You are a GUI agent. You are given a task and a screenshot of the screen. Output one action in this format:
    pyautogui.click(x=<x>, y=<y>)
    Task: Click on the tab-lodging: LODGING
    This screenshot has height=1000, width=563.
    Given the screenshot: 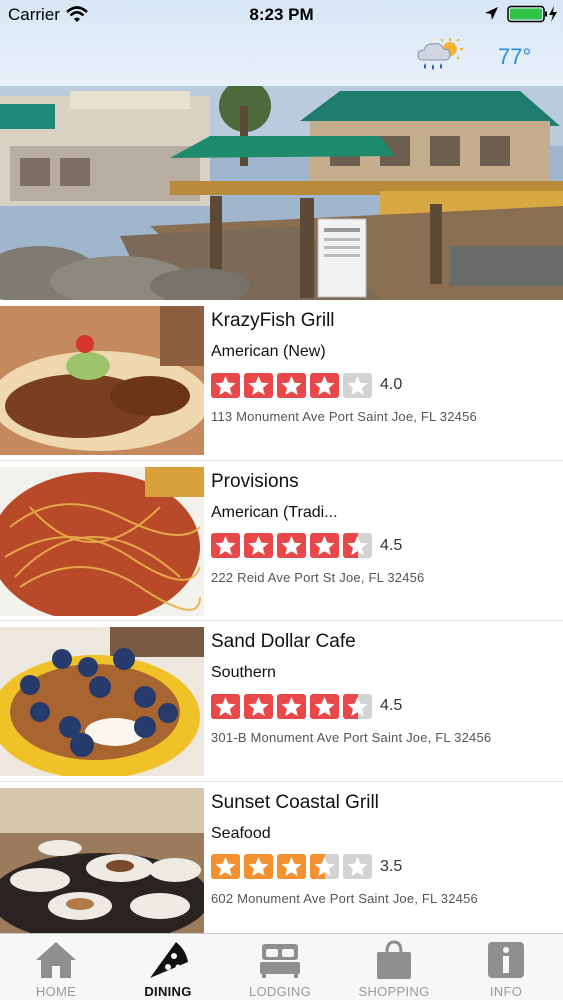 What is the action you would take?
    pyautogui.click(x=280, y=967)
    